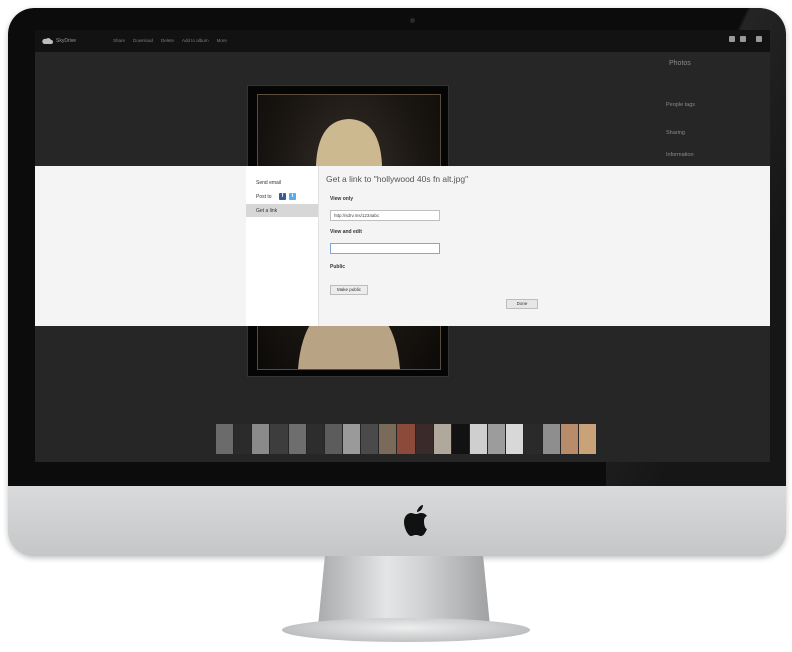  Describe the element at coordinates (522, 304) in the screenshot. I see `done-button: Done` at that location.